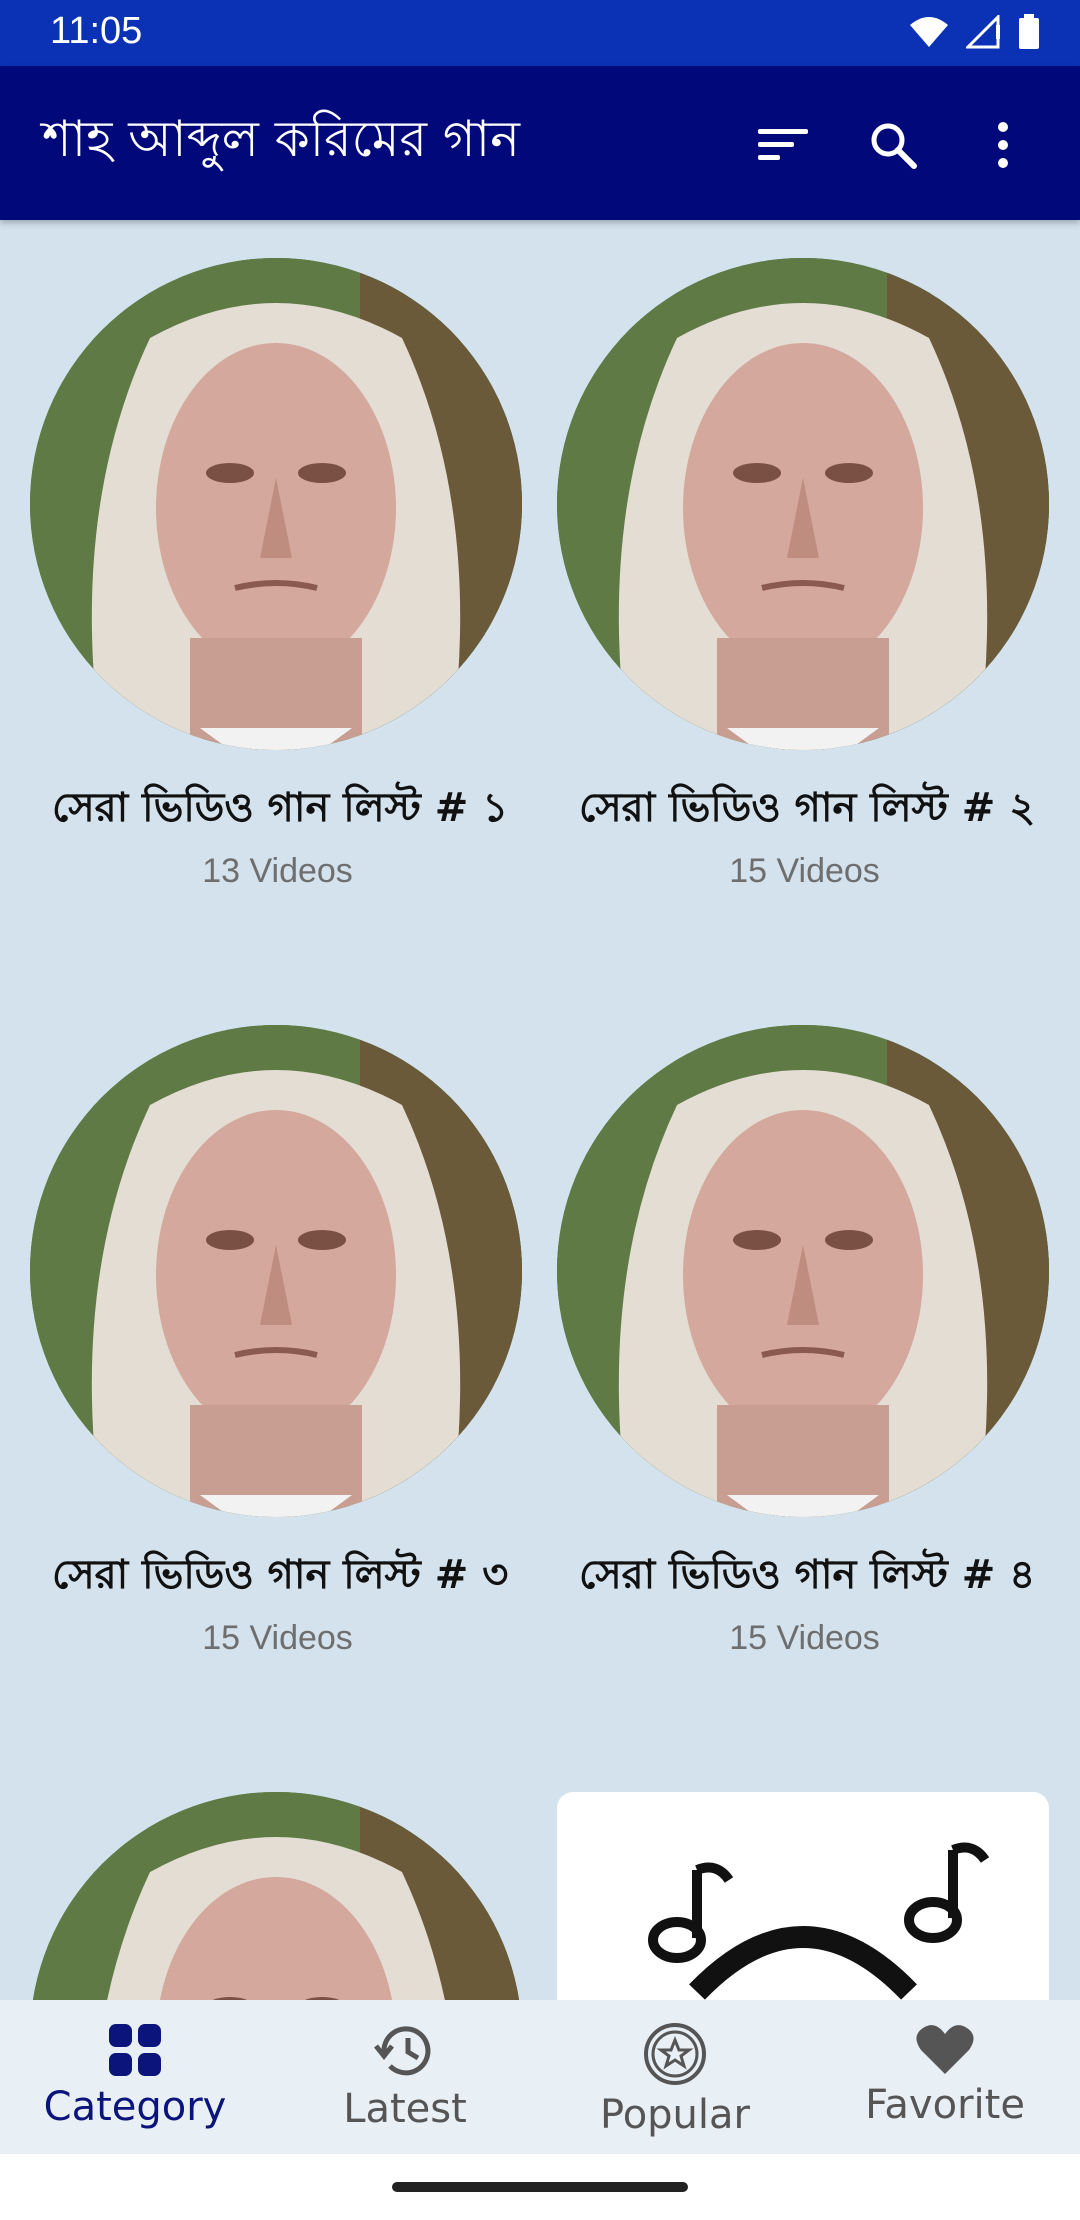 The height and width of the screenshot is (2220, 1080). Describe the element at coordinates (540, 143) in the screenshot. I see `app-bar: শাহ আব্দুল করিমের গান` at that location.